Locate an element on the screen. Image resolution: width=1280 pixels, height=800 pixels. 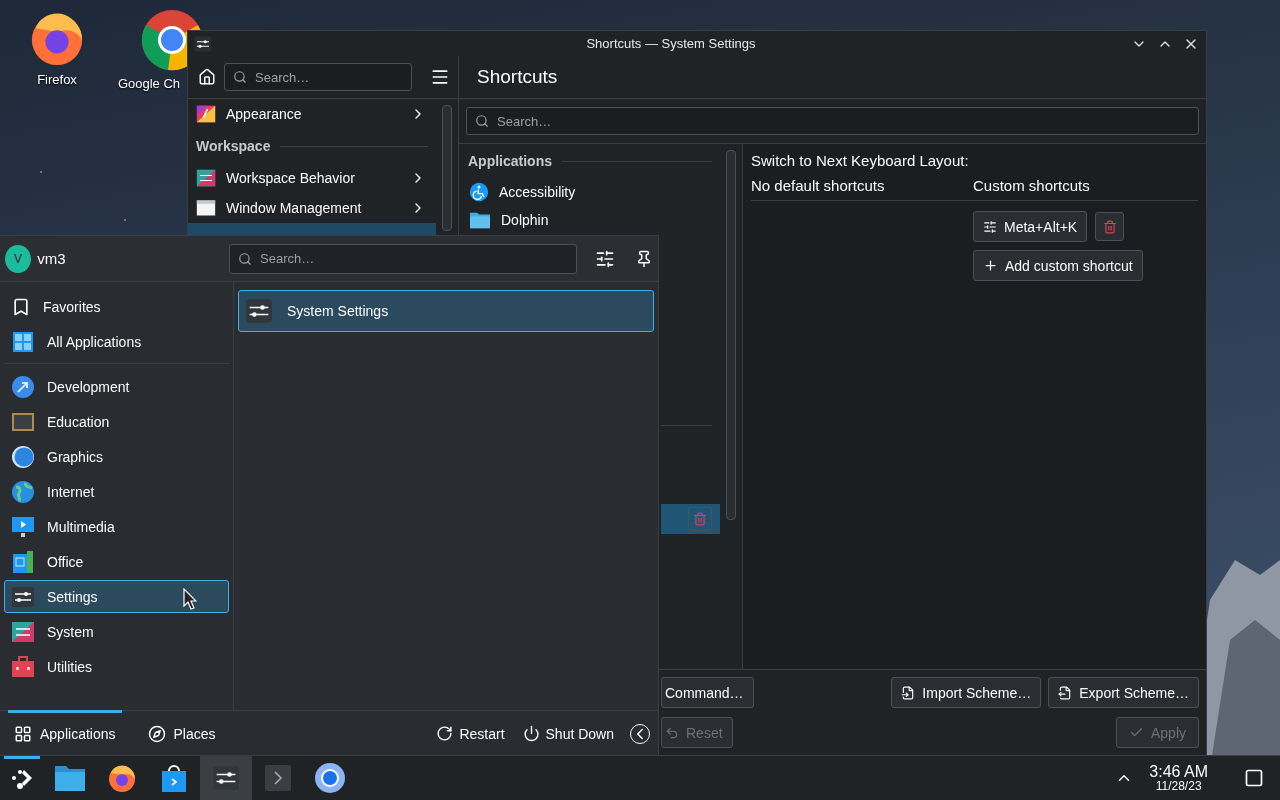
power-action: Restart is located at coordinates (470, 733).